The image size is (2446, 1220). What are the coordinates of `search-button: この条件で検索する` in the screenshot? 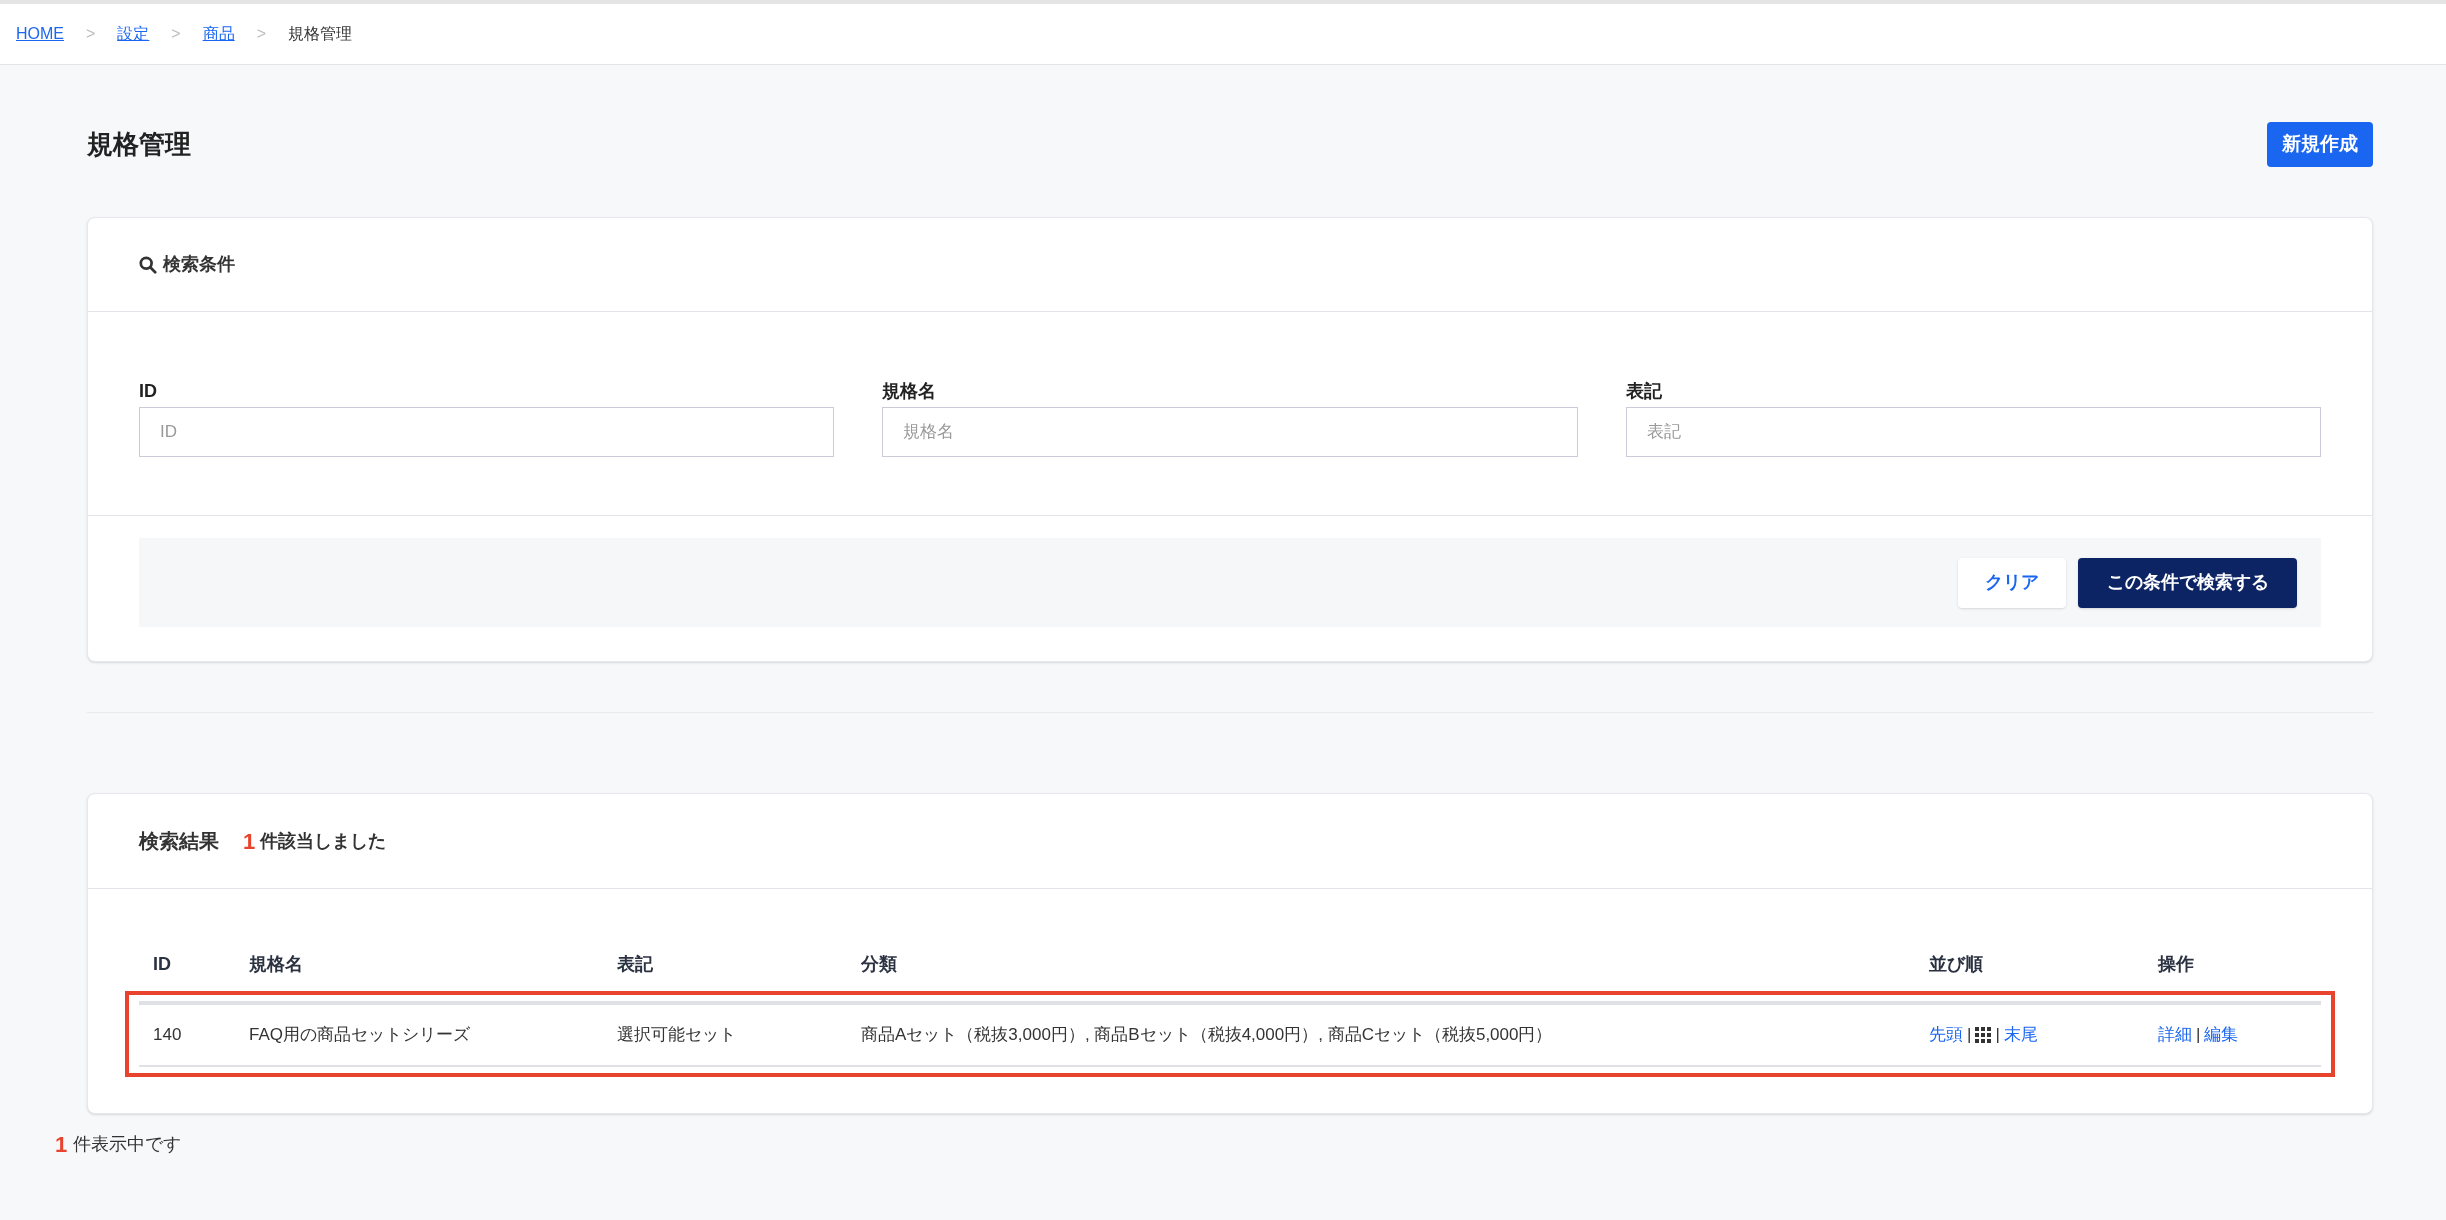 It's located at (2187, 582).